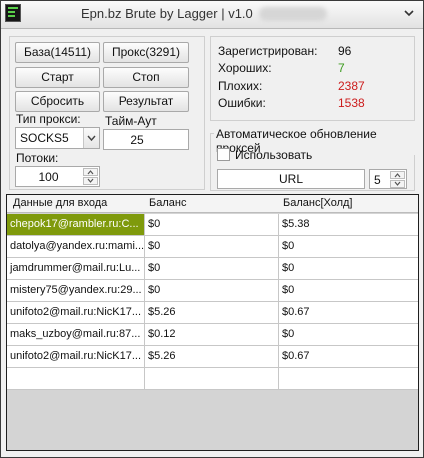 The width and height of the screenshot is (424, 458). I want to click on stat-label: Ошибки:, so click(242, 103).